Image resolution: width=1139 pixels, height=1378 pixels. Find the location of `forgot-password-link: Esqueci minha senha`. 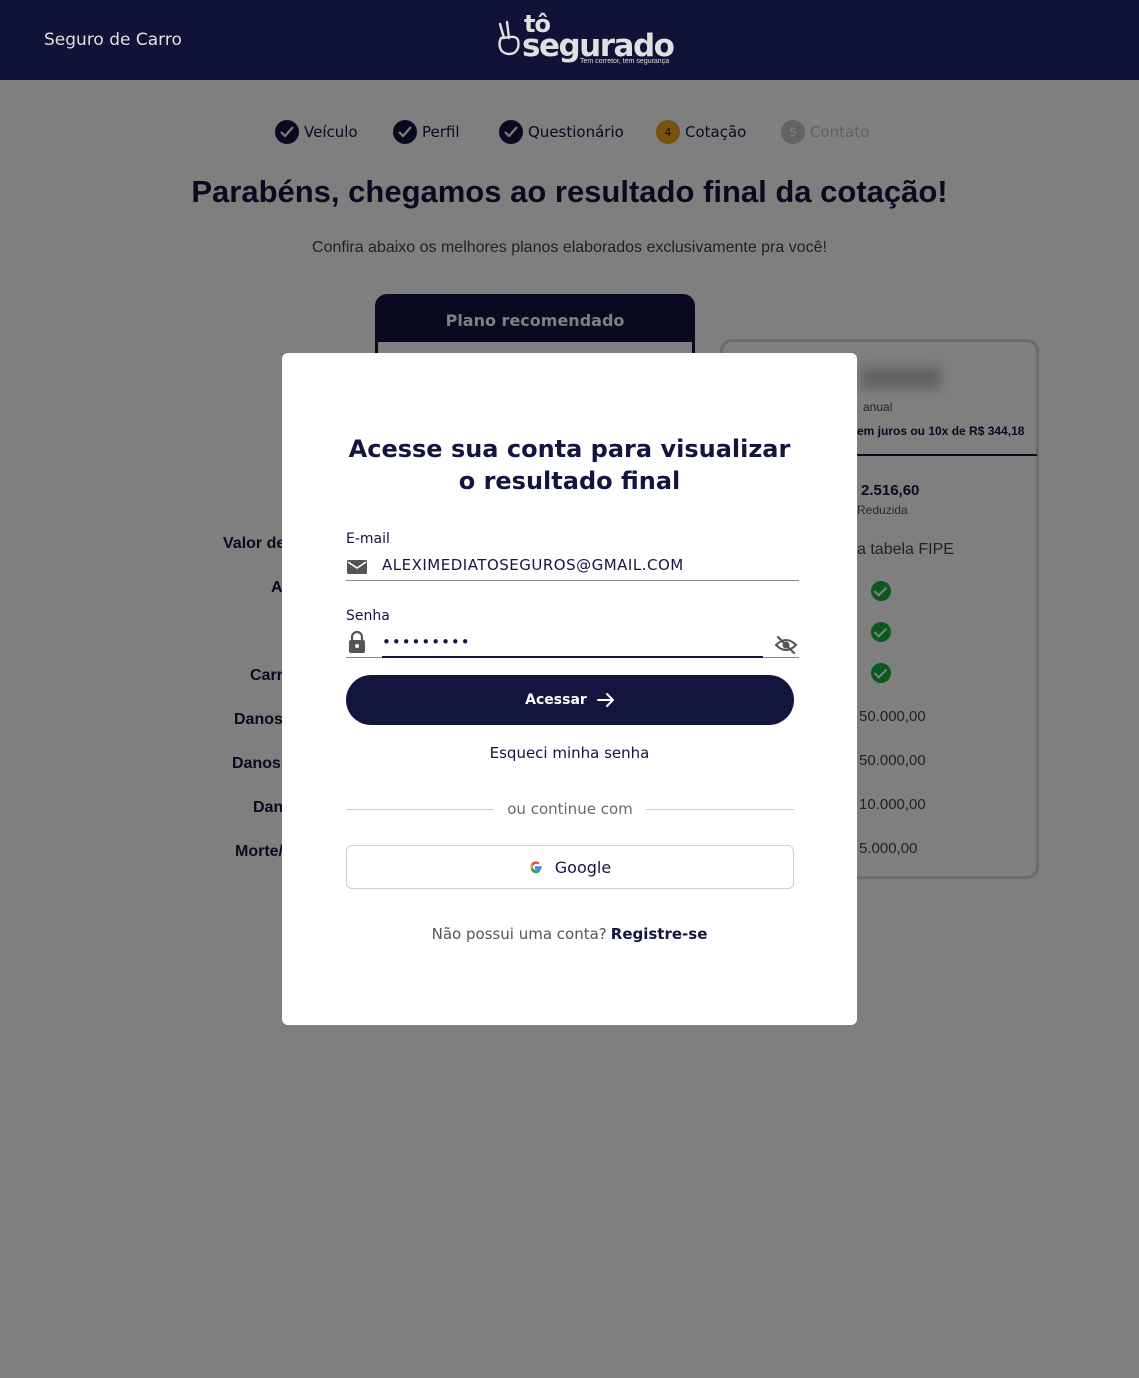

forgot-password-link: Esqueci minha senha is located at coordinates (569, 753).